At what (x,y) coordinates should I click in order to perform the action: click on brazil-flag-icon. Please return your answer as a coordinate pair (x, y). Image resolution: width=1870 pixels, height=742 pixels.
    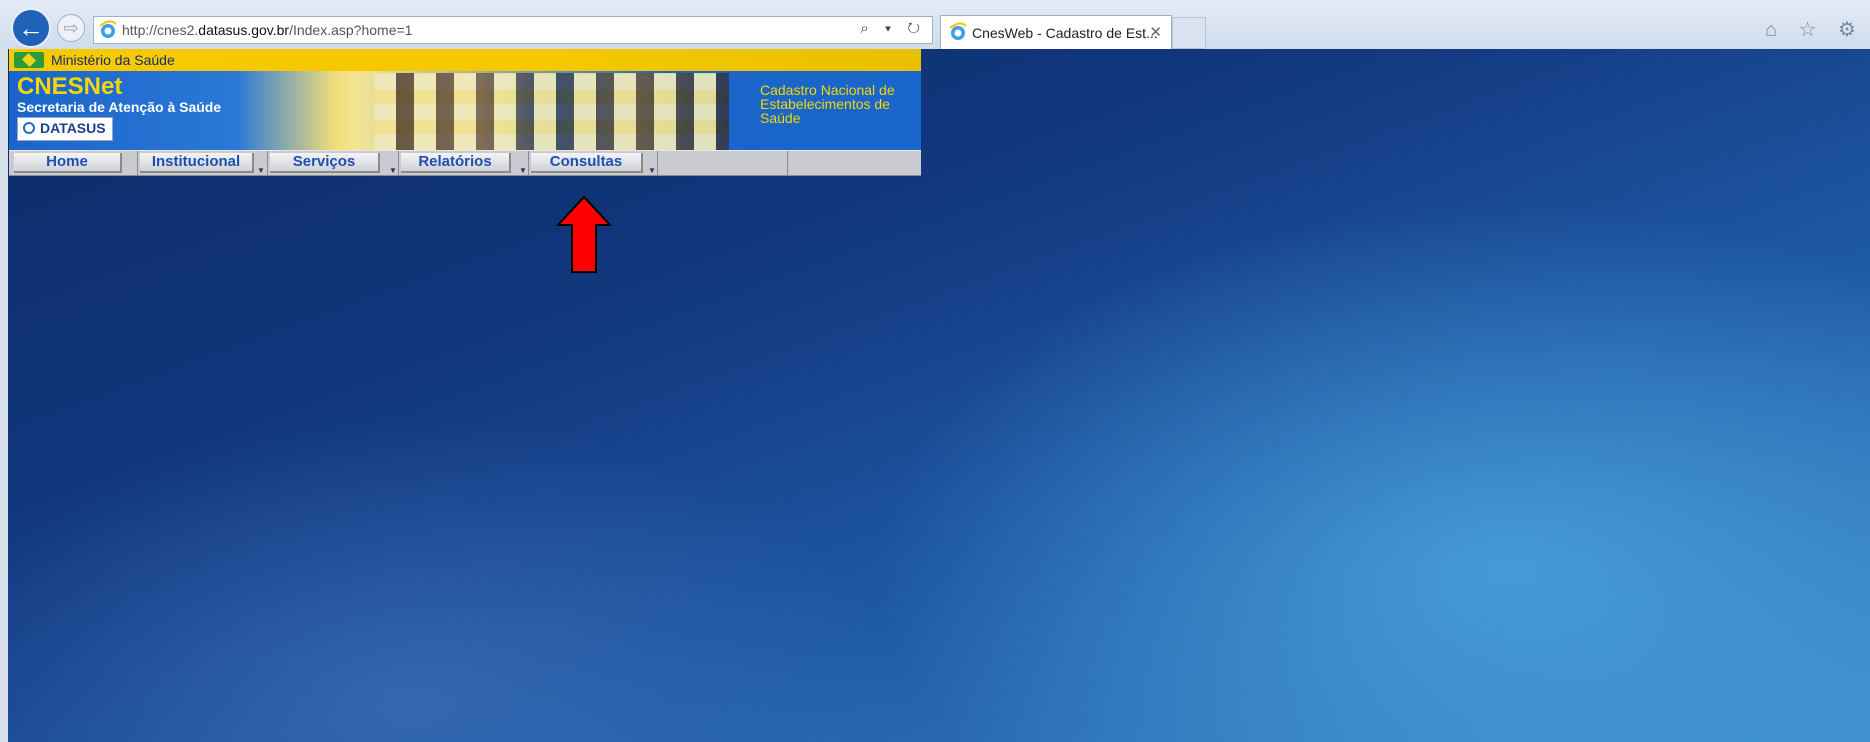
    Looking at the image, I should click on (29, 60).